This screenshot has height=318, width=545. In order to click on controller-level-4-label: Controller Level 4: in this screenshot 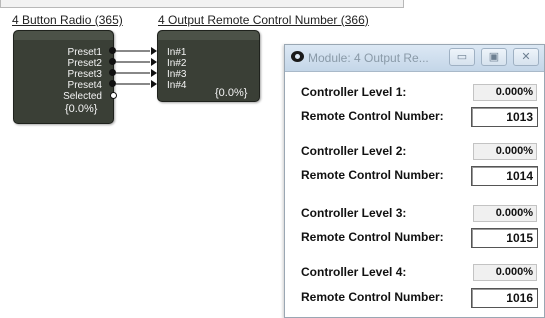, I will do `click(354, 272)`.